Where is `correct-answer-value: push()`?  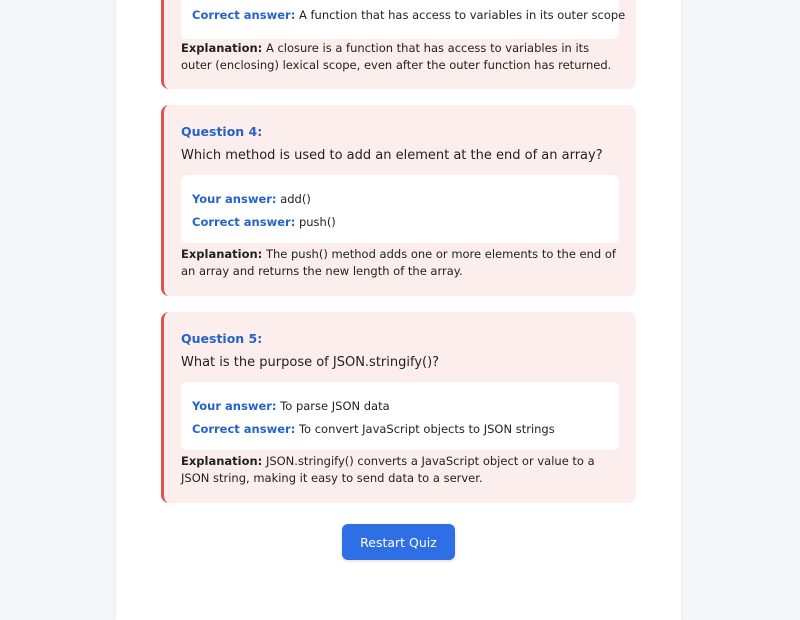 correct-answer-value: push() is located at coordinates (317, 222).